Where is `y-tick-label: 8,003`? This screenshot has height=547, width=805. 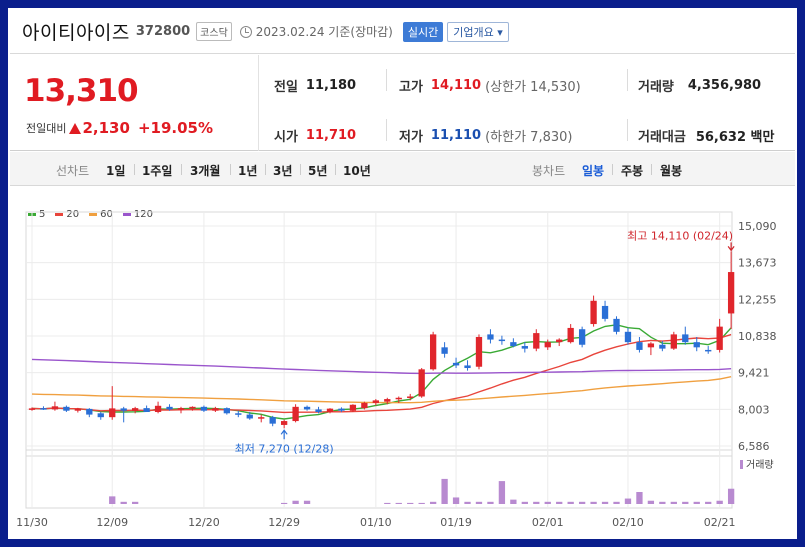 y-tick-label: 8,003 is located at coordinates (754, 409).